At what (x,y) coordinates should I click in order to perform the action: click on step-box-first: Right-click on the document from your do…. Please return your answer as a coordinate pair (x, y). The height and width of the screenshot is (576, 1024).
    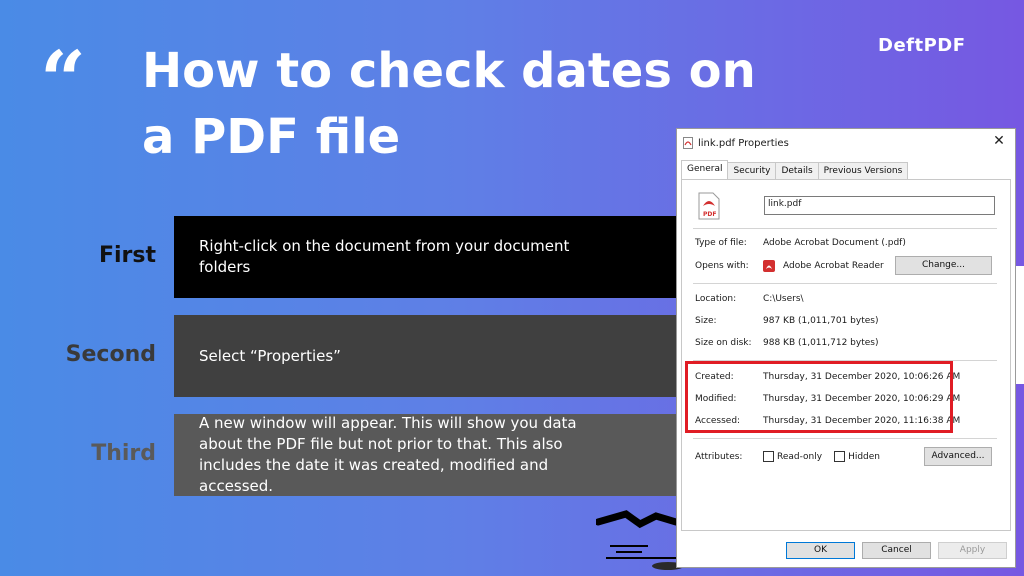
    Looking at the image, I should click on (434, 257).